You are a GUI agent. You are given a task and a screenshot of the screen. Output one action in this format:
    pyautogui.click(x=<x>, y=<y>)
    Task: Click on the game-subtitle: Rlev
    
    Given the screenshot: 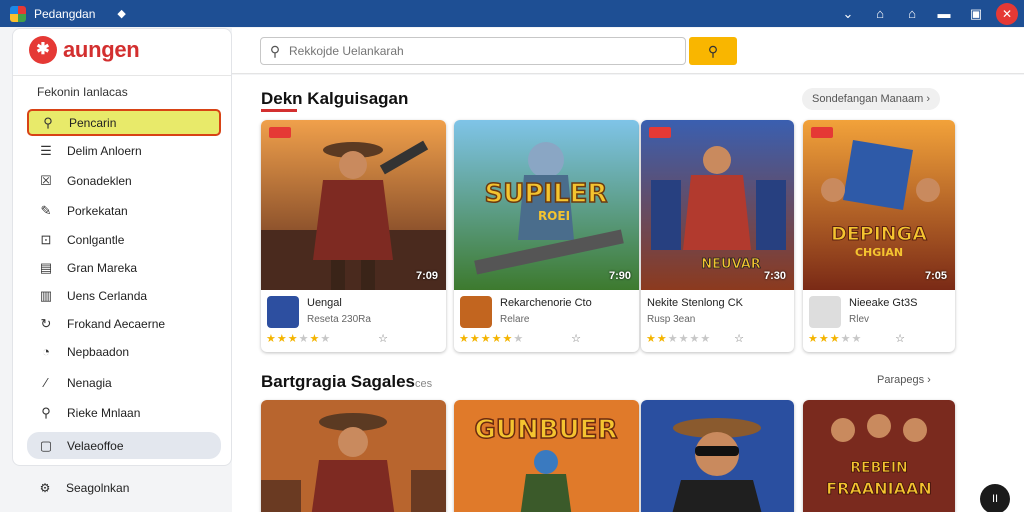 What is the action you would take?
    pyautogui.click(x=859, y=319)
    